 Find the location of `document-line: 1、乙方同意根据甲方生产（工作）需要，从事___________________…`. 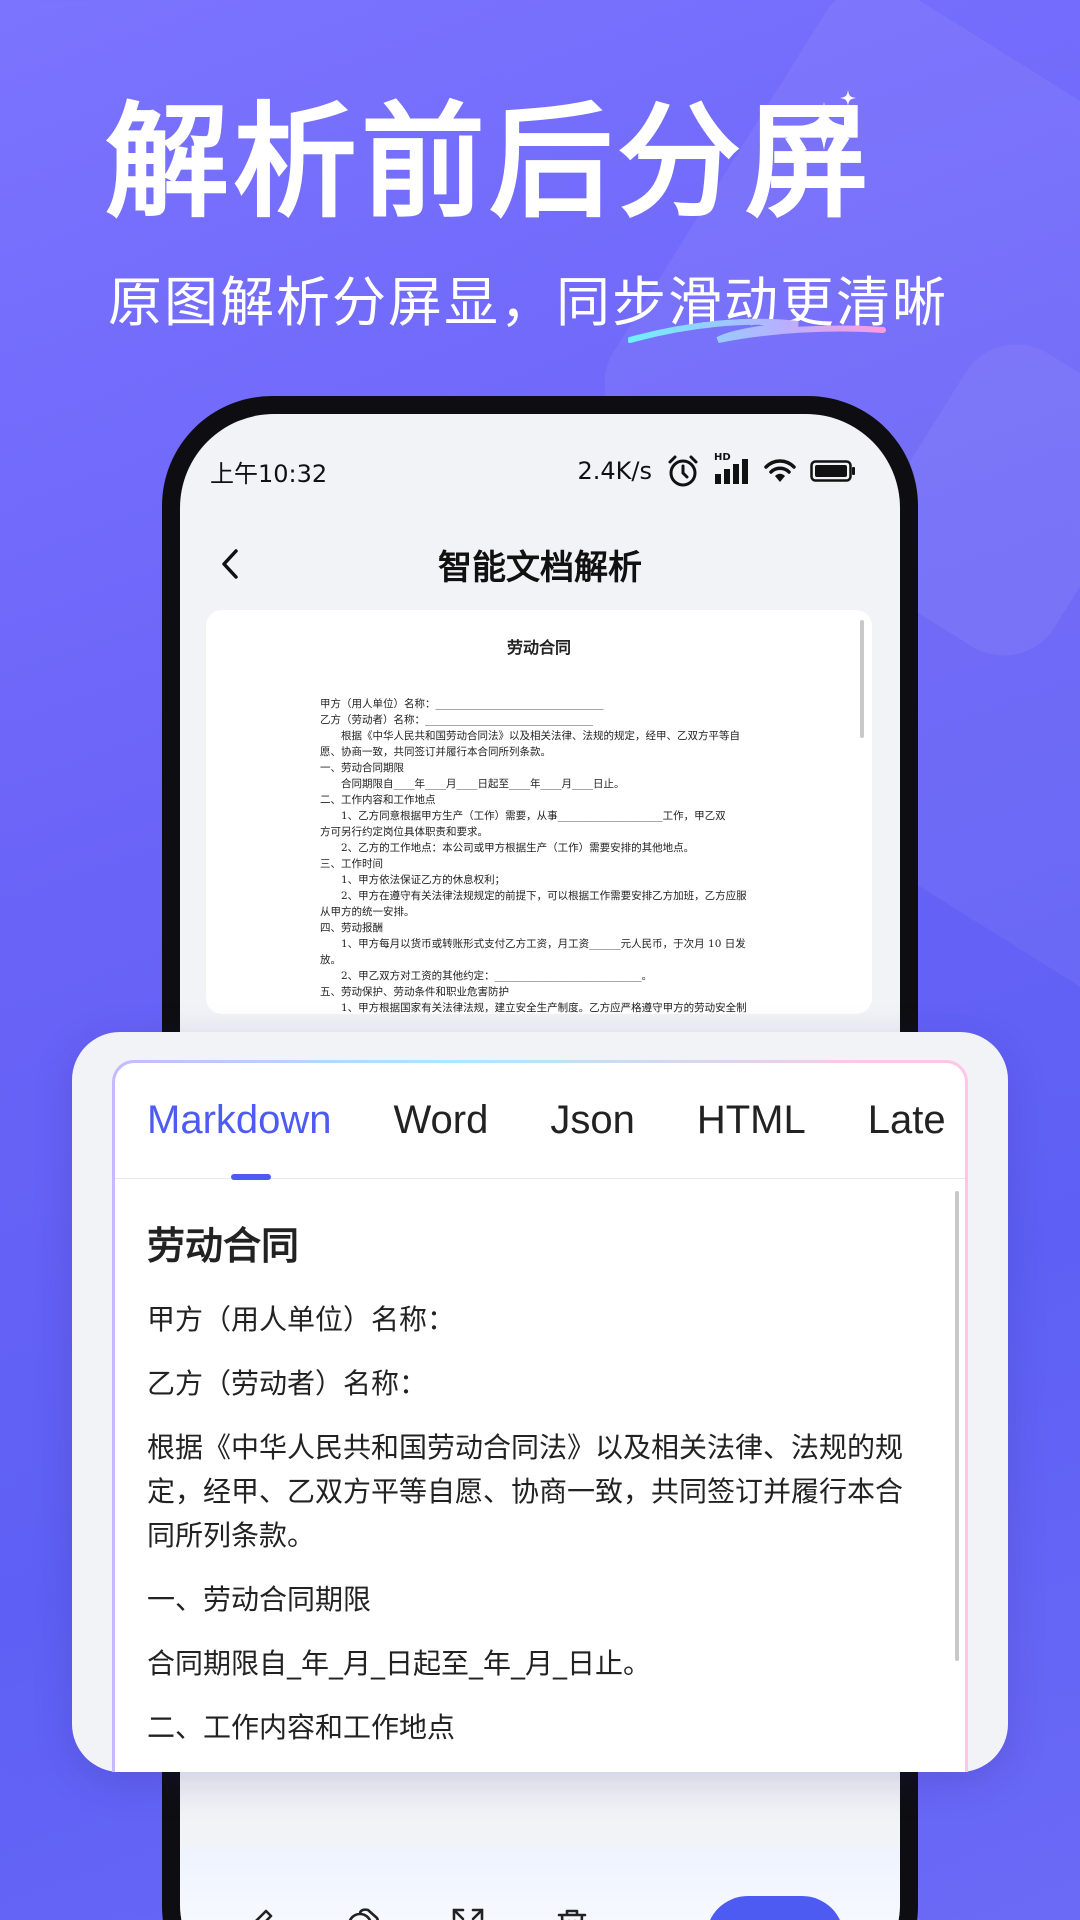

document-line: 1、乙方同意根据甲方生产（工作）需要，从事___________________… is located at coordinates (523, 816).